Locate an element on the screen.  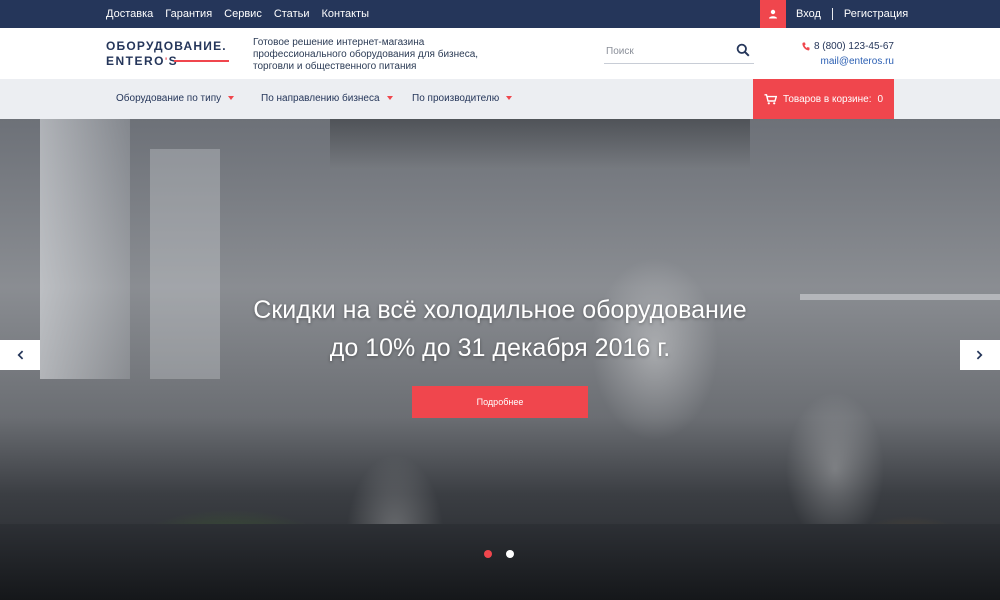
cart-icon is located at coordinates (770, 99).